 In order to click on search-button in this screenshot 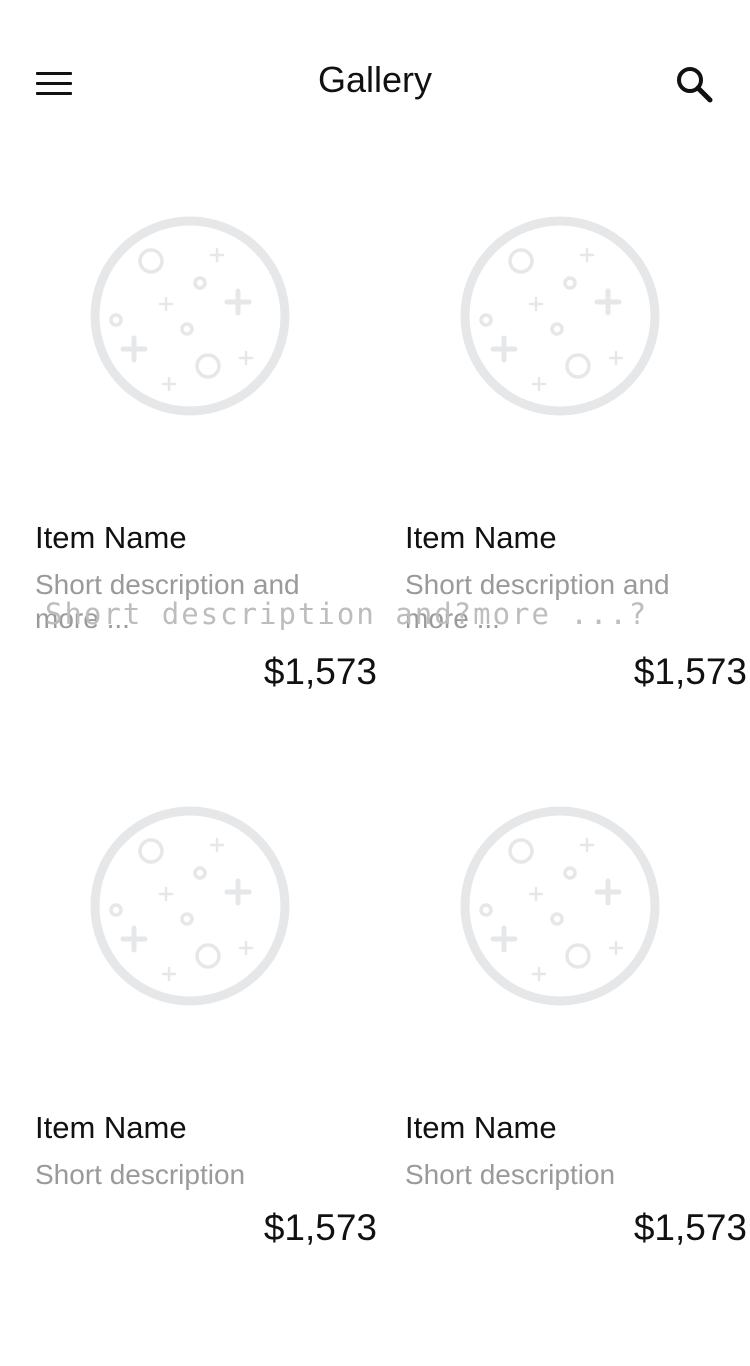, I will do `click(696, 86)`.